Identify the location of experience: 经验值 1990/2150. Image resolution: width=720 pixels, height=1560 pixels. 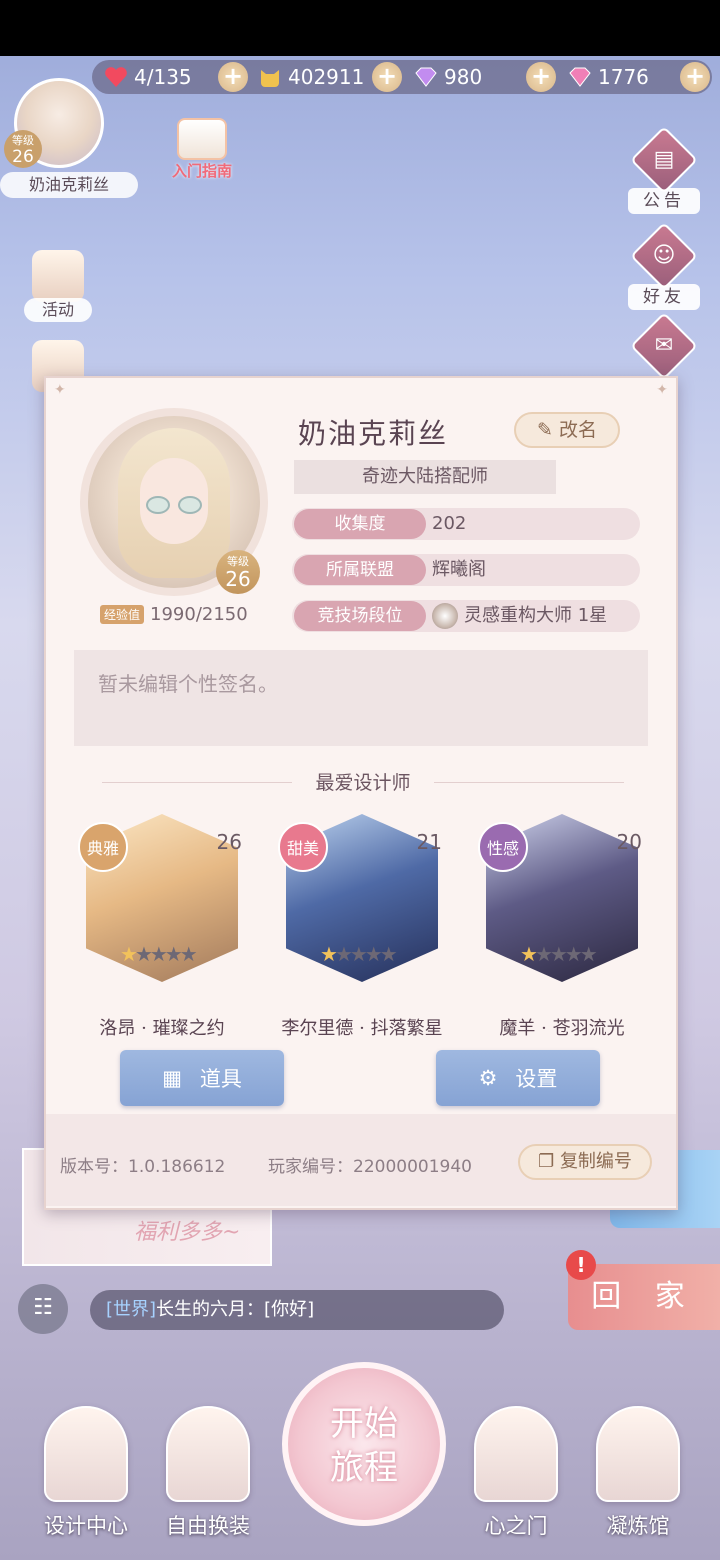
(174, 614).